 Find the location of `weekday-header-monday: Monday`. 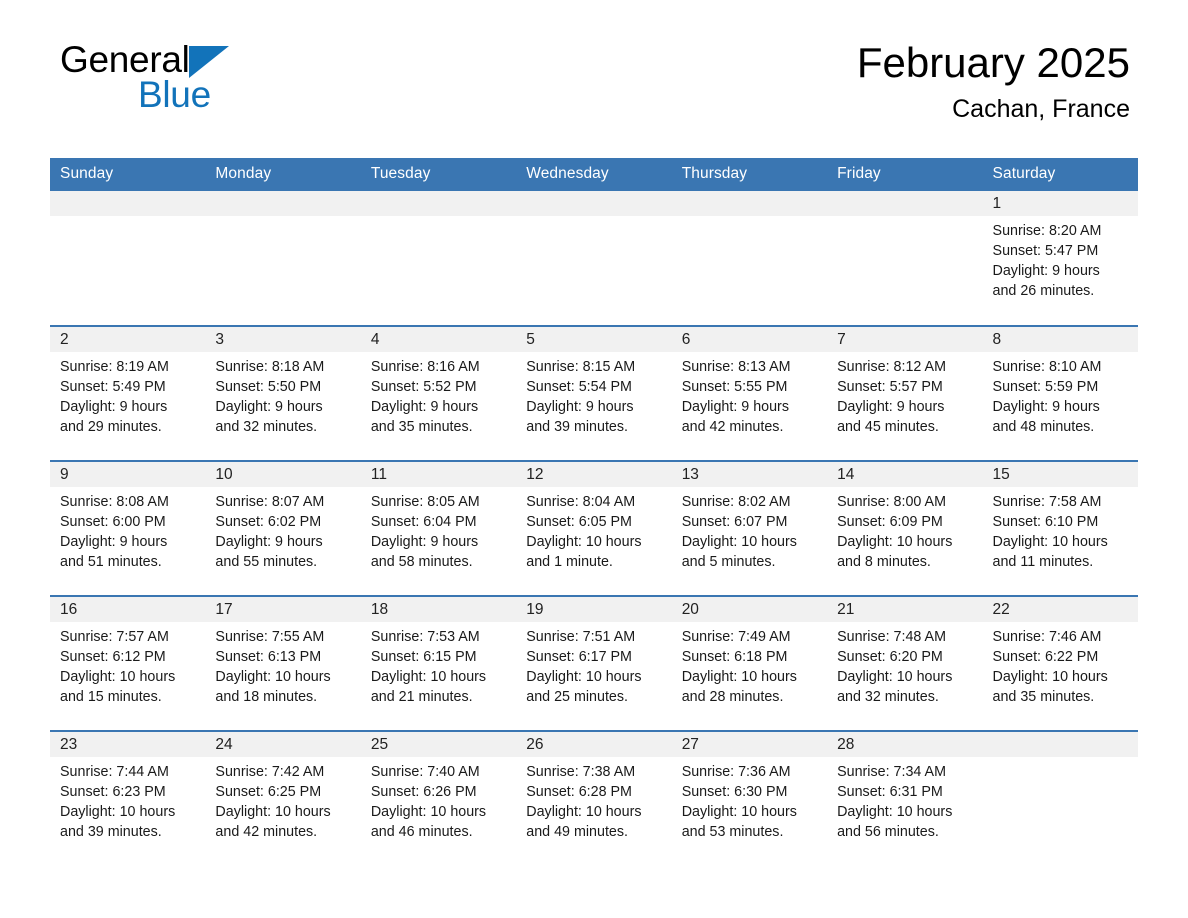

weekday-header-monday: Monday is located at coordinates (283, 174).